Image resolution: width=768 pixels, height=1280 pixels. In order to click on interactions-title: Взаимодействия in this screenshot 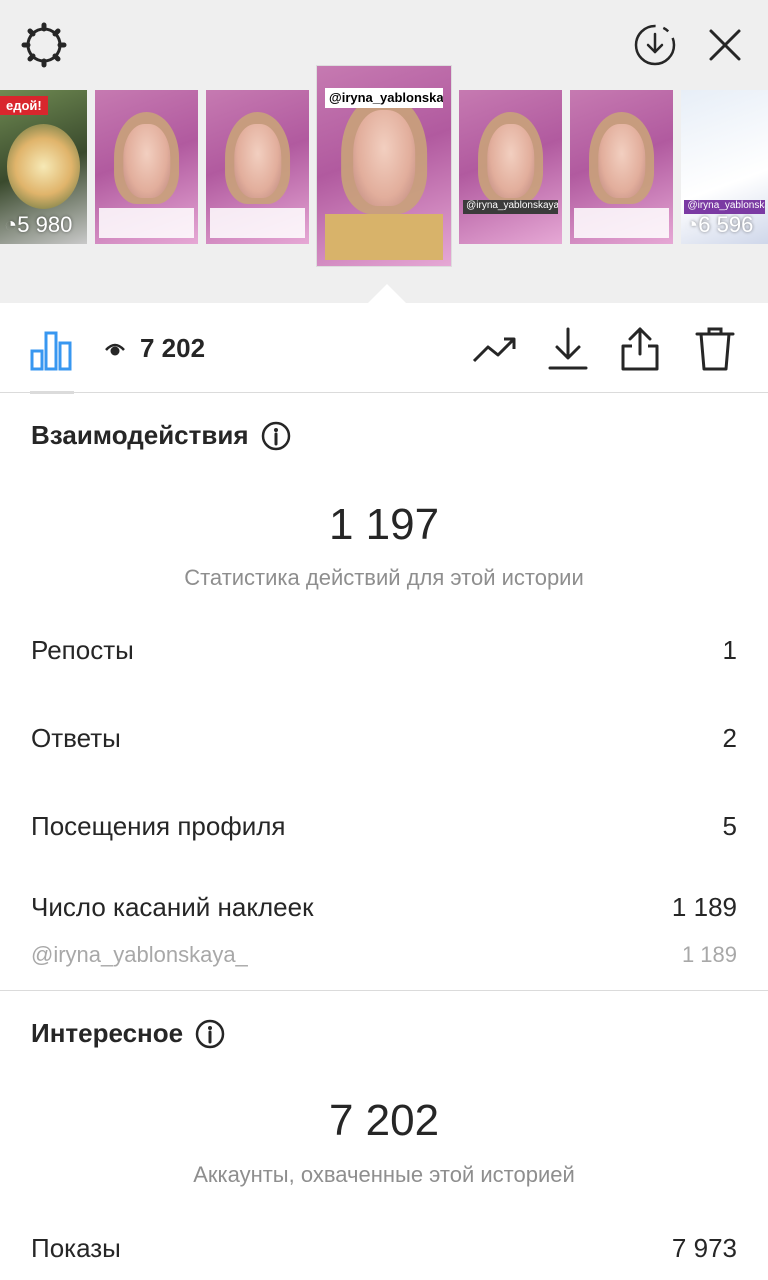, I will do `click(140, 435)`.